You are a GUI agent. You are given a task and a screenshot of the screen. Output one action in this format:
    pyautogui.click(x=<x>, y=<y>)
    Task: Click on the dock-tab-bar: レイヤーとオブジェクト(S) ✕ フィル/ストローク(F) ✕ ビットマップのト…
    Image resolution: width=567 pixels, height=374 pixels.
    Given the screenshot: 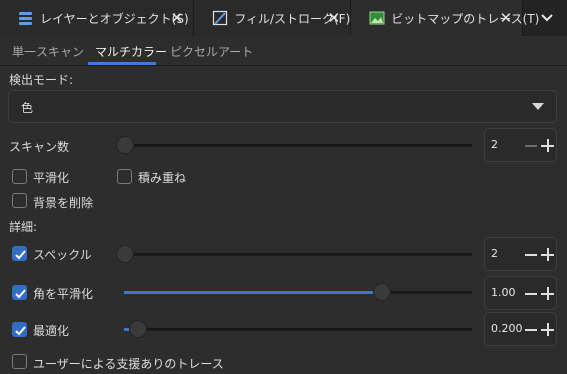 What is the action you would take?
    pyautogui.click(x=283, y=18)
    